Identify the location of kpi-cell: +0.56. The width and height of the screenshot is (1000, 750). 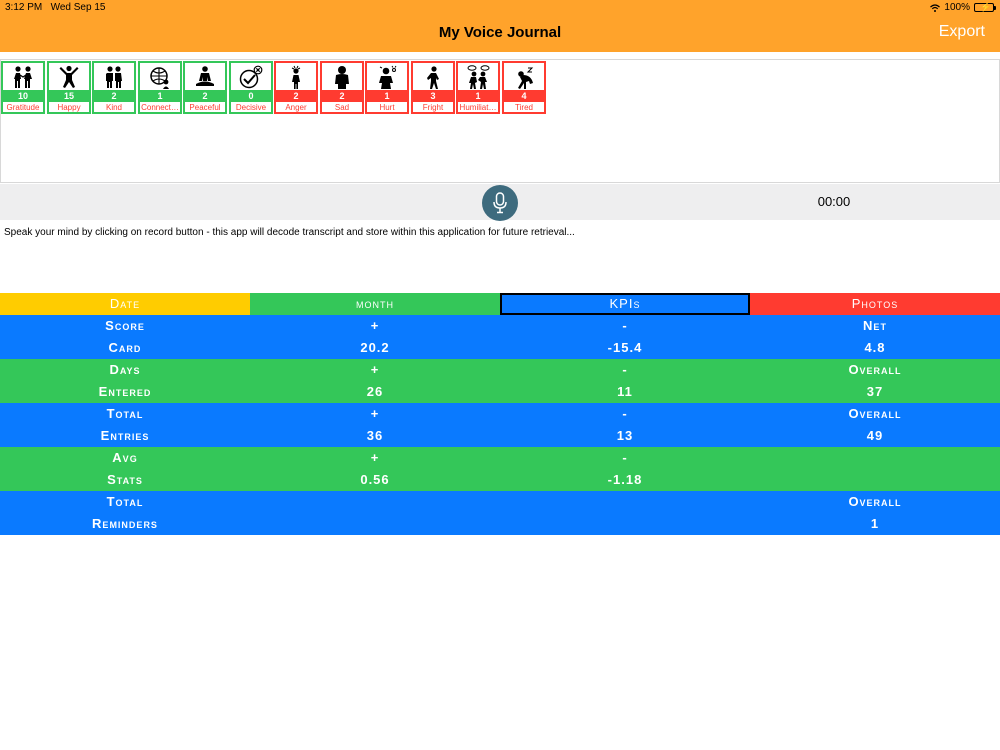
(375, 469).